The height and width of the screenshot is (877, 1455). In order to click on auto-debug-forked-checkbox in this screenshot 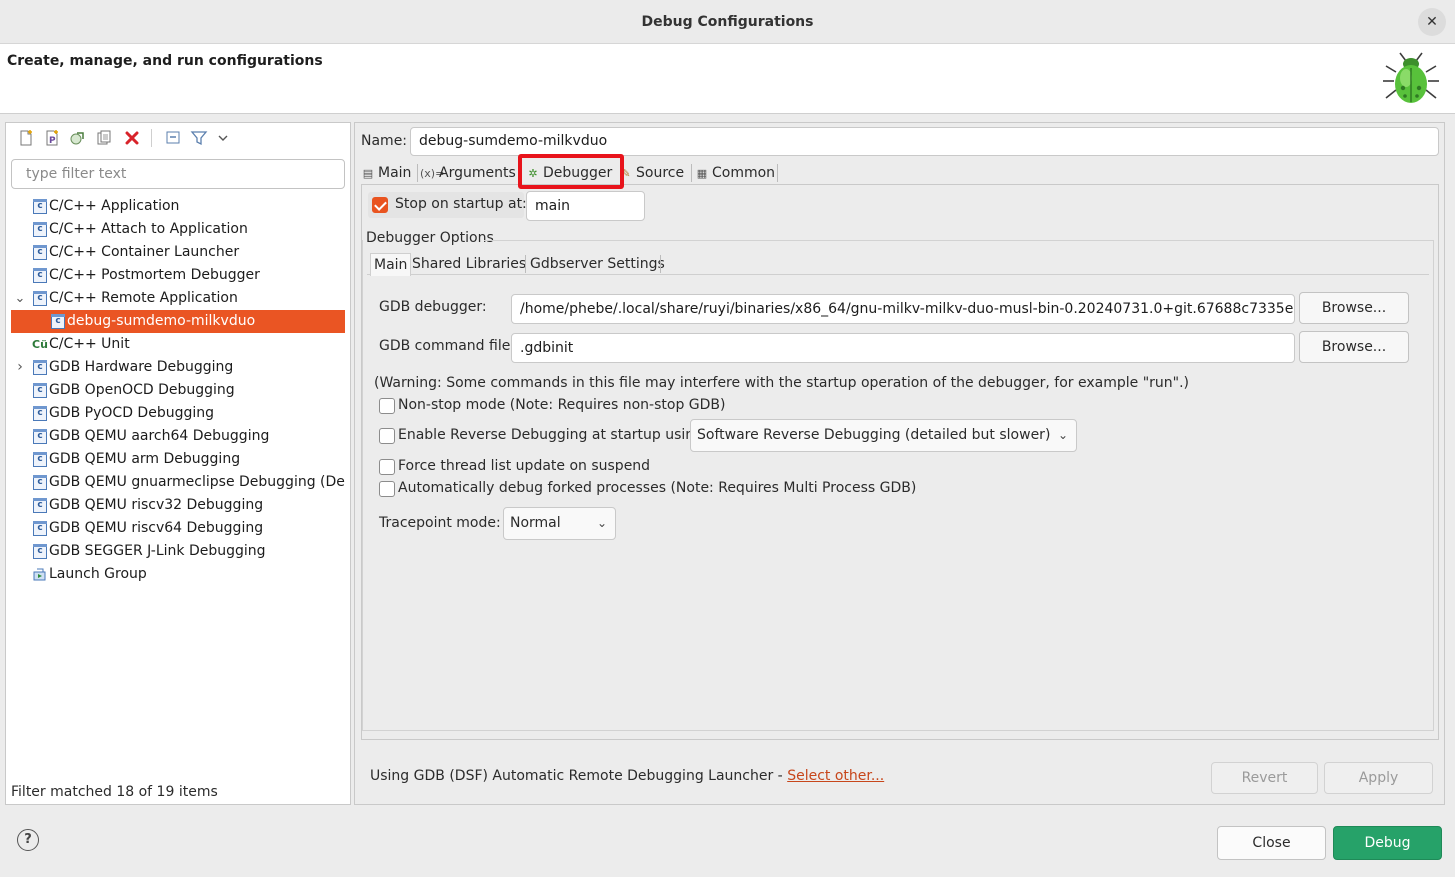, I will do `click(387, 489)`.